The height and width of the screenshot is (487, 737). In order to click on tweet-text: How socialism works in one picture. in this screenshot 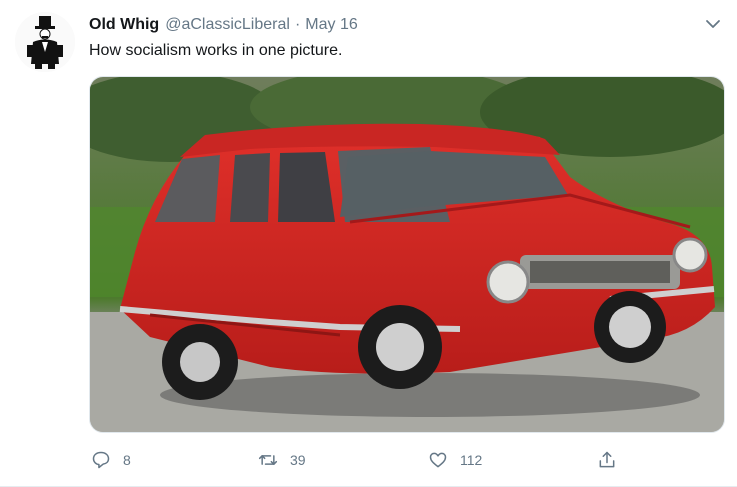, I will do `click(216, 50)`.